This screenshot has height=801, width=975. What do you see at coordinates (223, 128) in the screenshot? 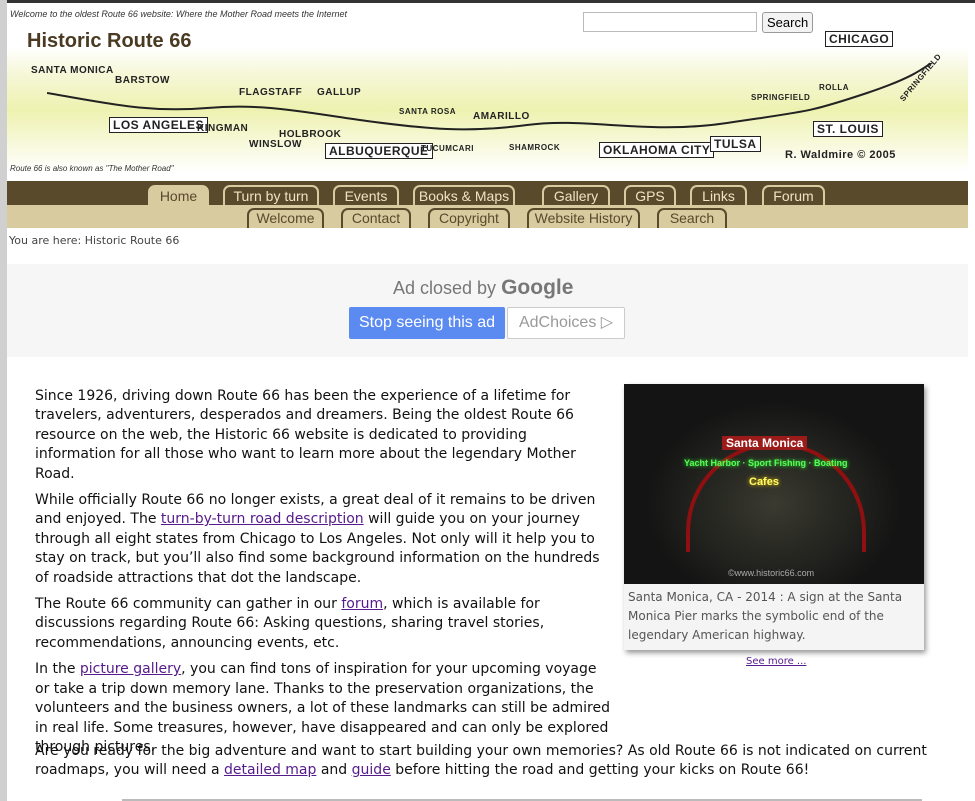
I see `map-town: Kingman` at bounding box center [223, 128].